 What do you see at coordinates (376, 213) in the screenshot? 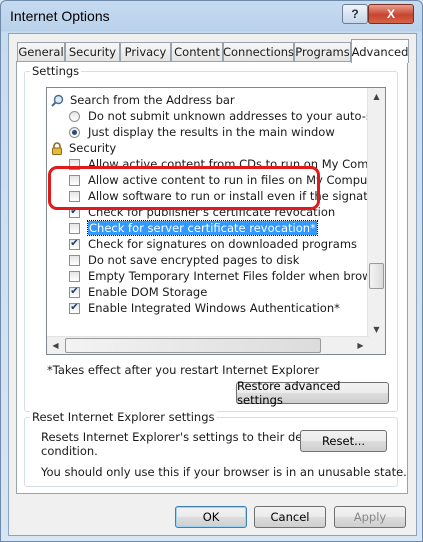
I see `vertical-scrollbar: ▲ ▼` at bounding box center [376, 213].